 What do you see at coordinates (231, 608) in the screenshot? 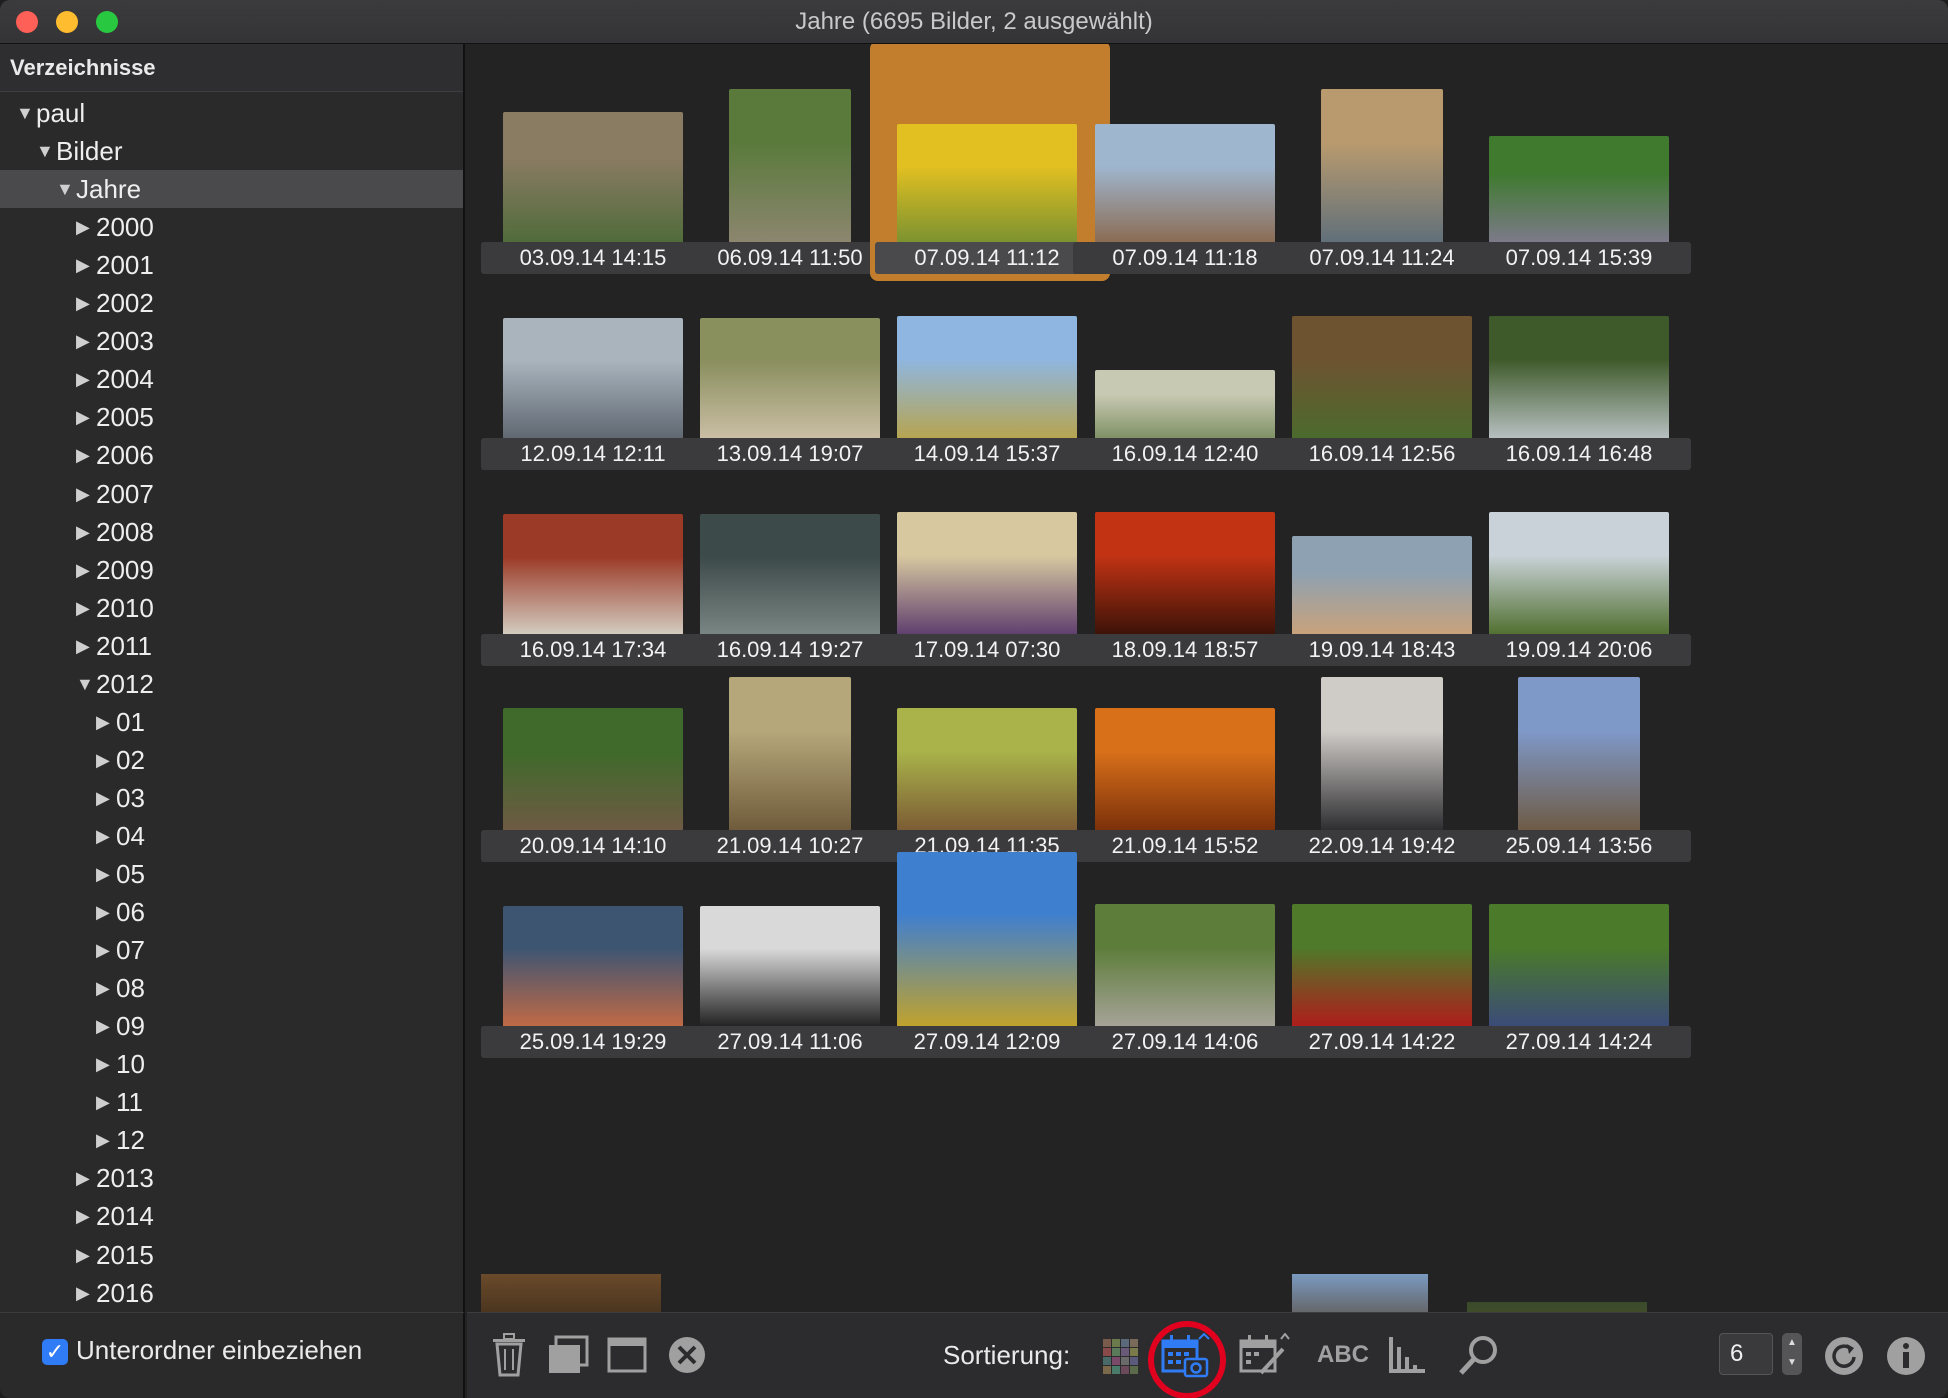
I see `tree-item: ▶ 2010` at bounding box center [231, 608].